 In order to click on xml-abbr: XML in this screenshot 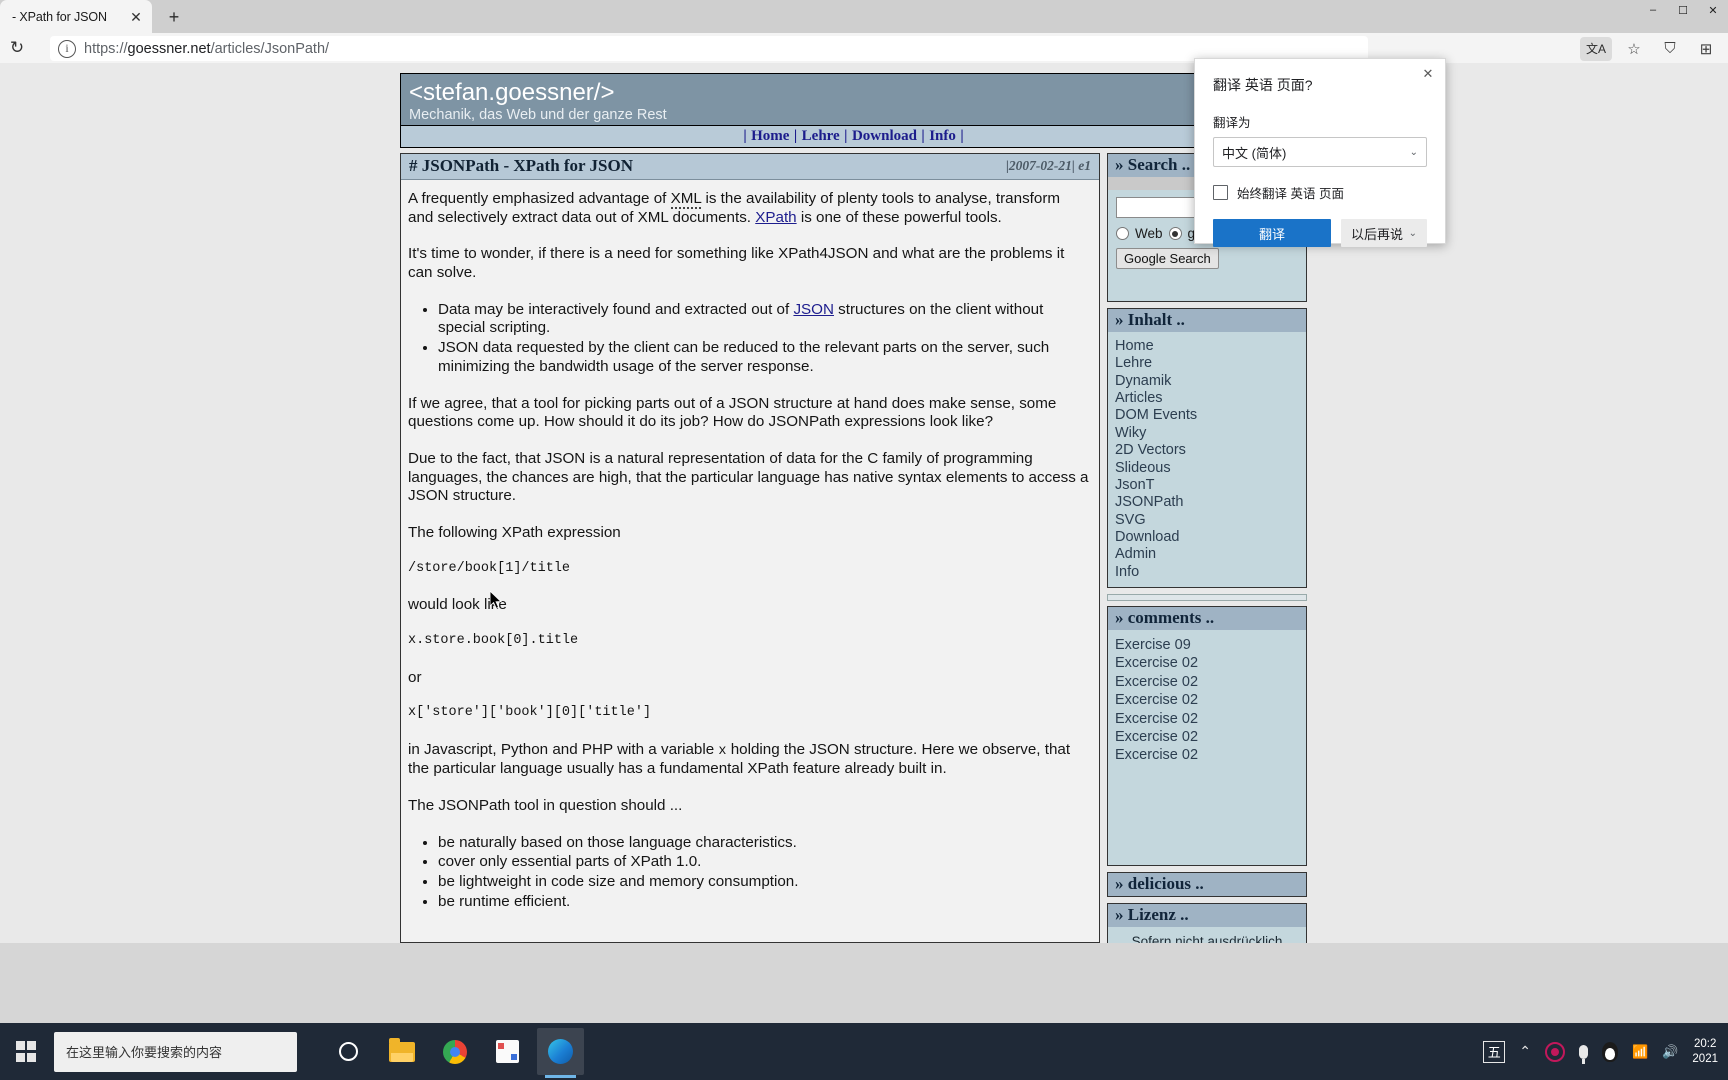, I will do `click(686, 199)`.